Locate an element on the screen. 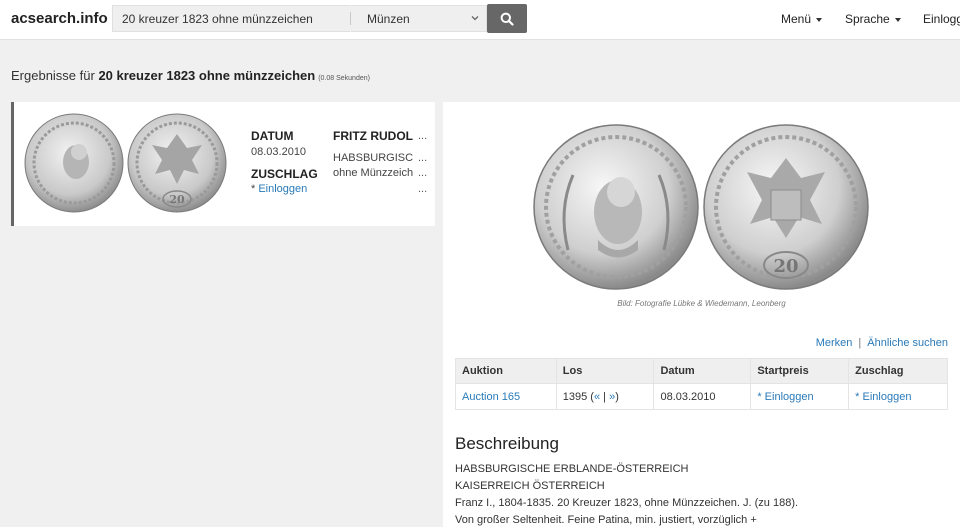 The image size is (960, 527). results-time: (0.08 Sekunden) is located at coordinates (344, 78).